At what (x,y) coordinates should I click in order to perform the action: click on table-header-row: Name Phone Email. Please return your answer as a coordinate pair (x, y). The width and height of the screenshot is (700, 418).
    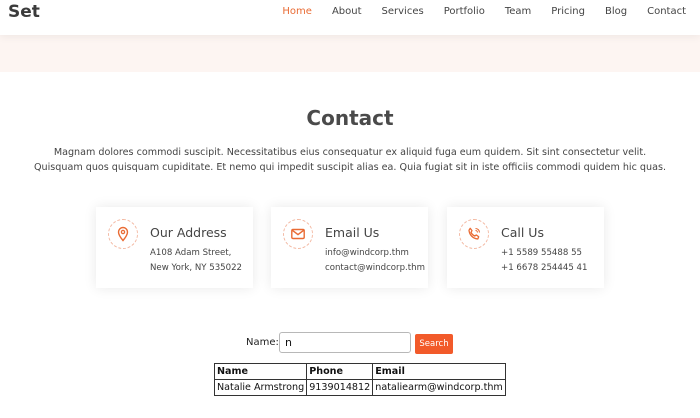
    Looking at the image, I should click on (359, 371).